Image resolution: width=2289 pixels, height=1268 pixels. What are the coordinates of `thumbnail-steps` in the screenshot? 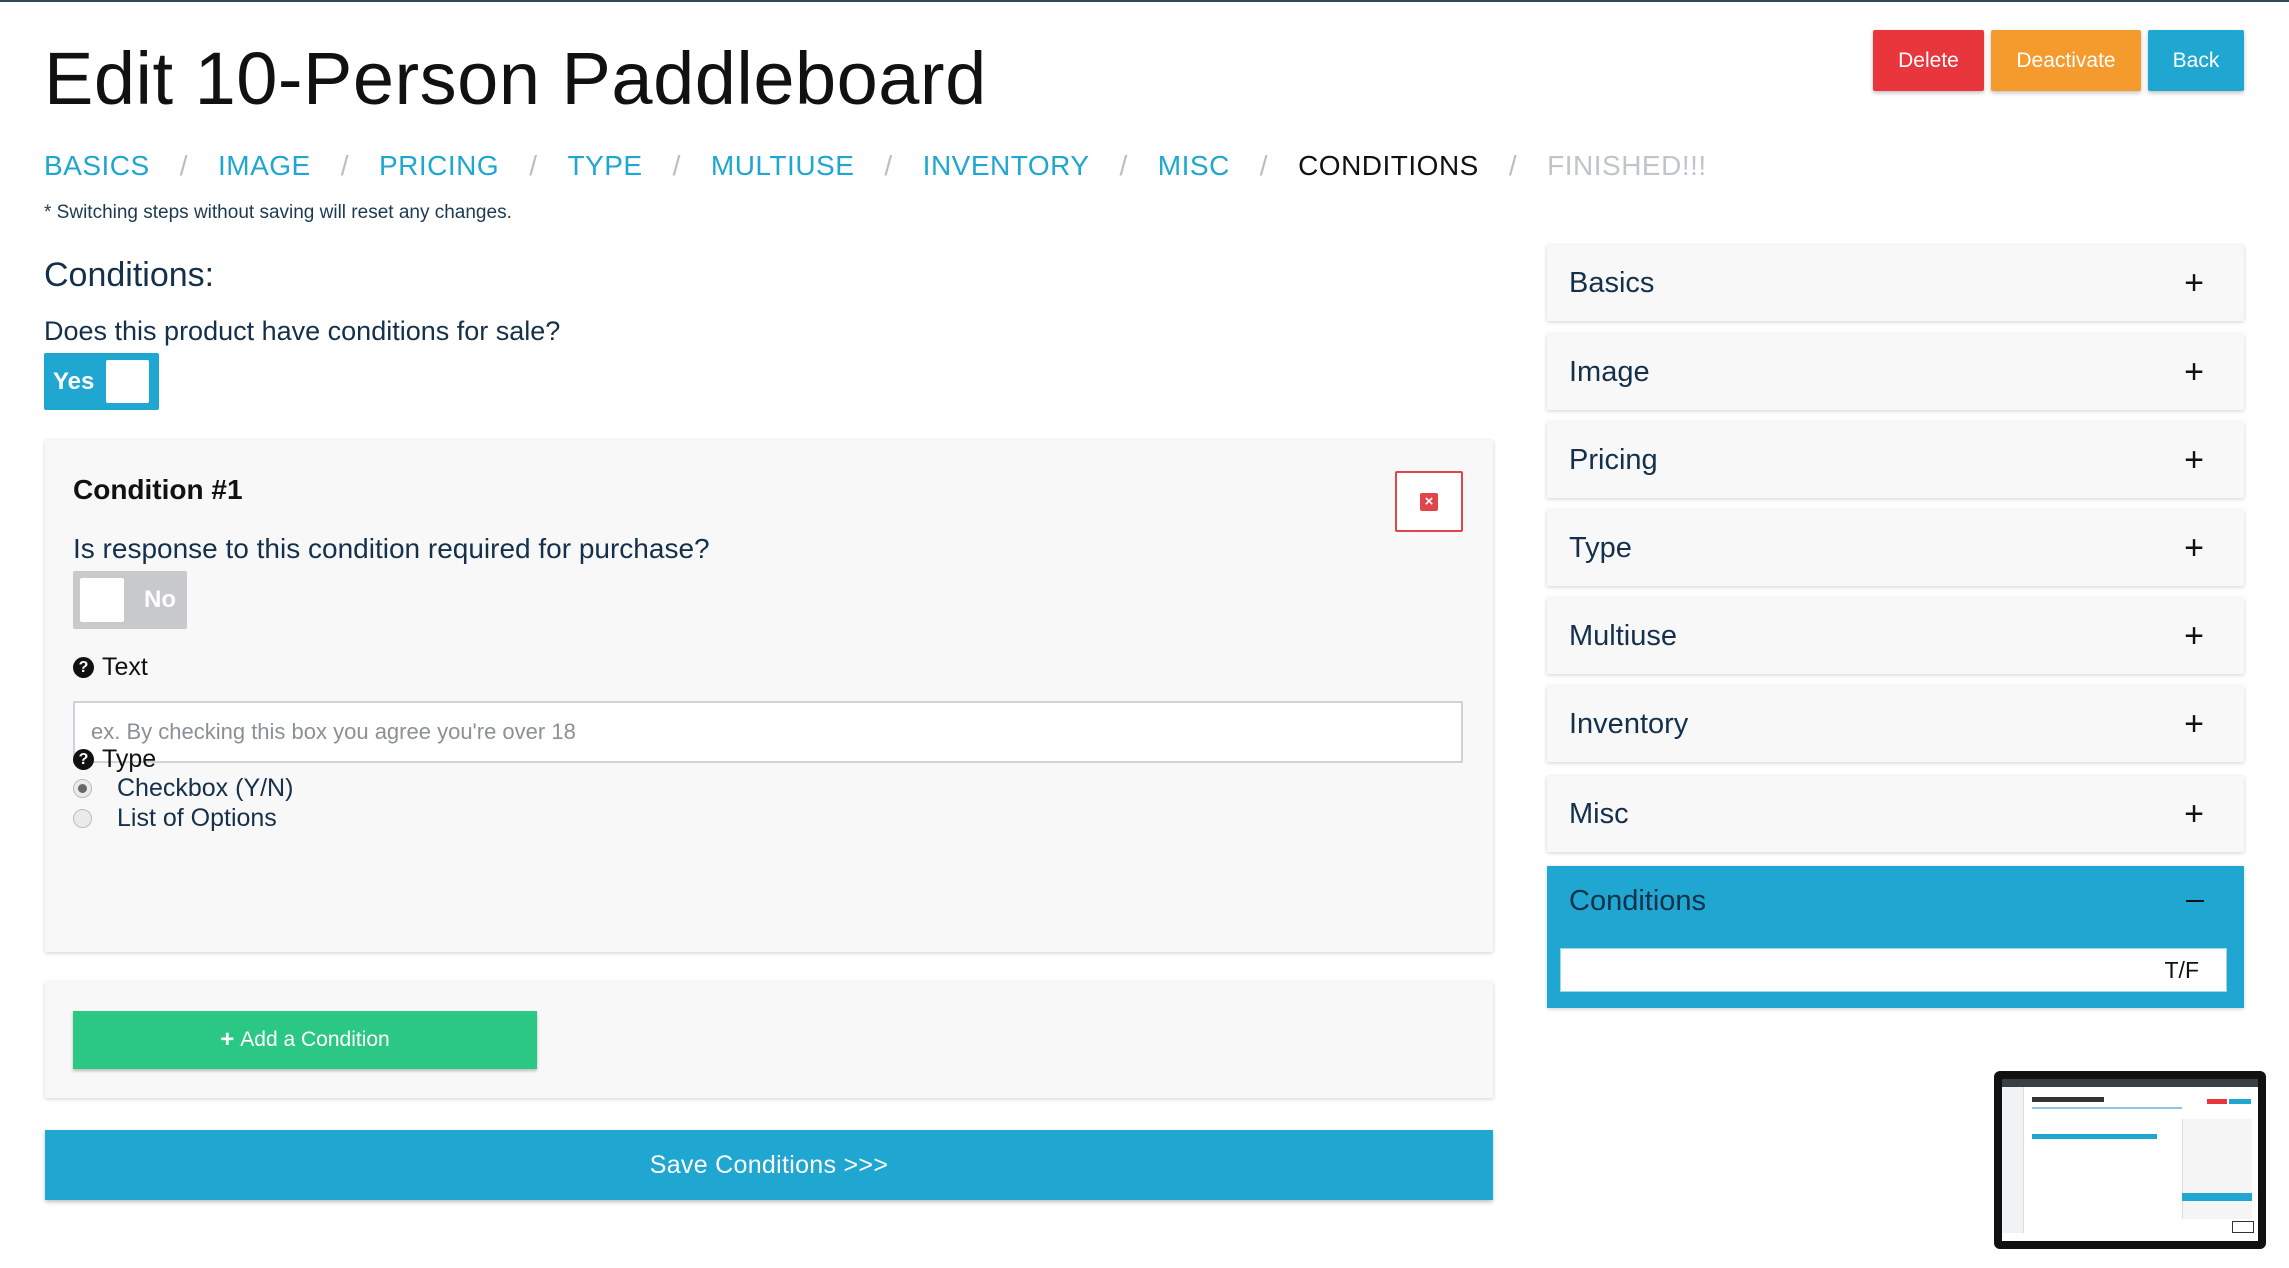 It's located at (2107, 1108).